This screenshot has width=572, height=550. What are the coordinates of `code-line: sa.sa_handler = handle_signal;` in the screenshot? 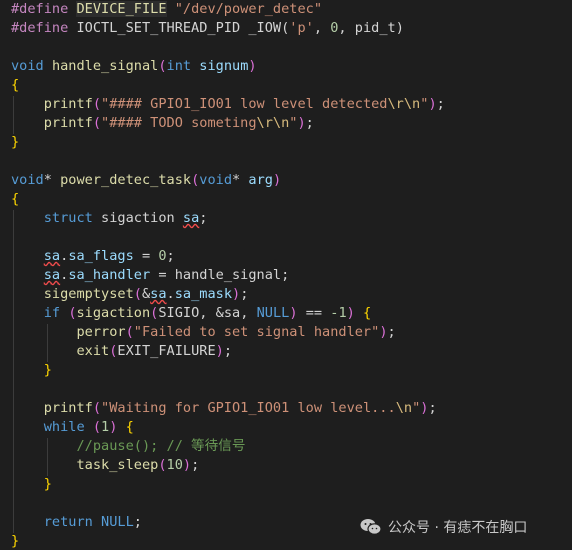 It's located at (150, 275).